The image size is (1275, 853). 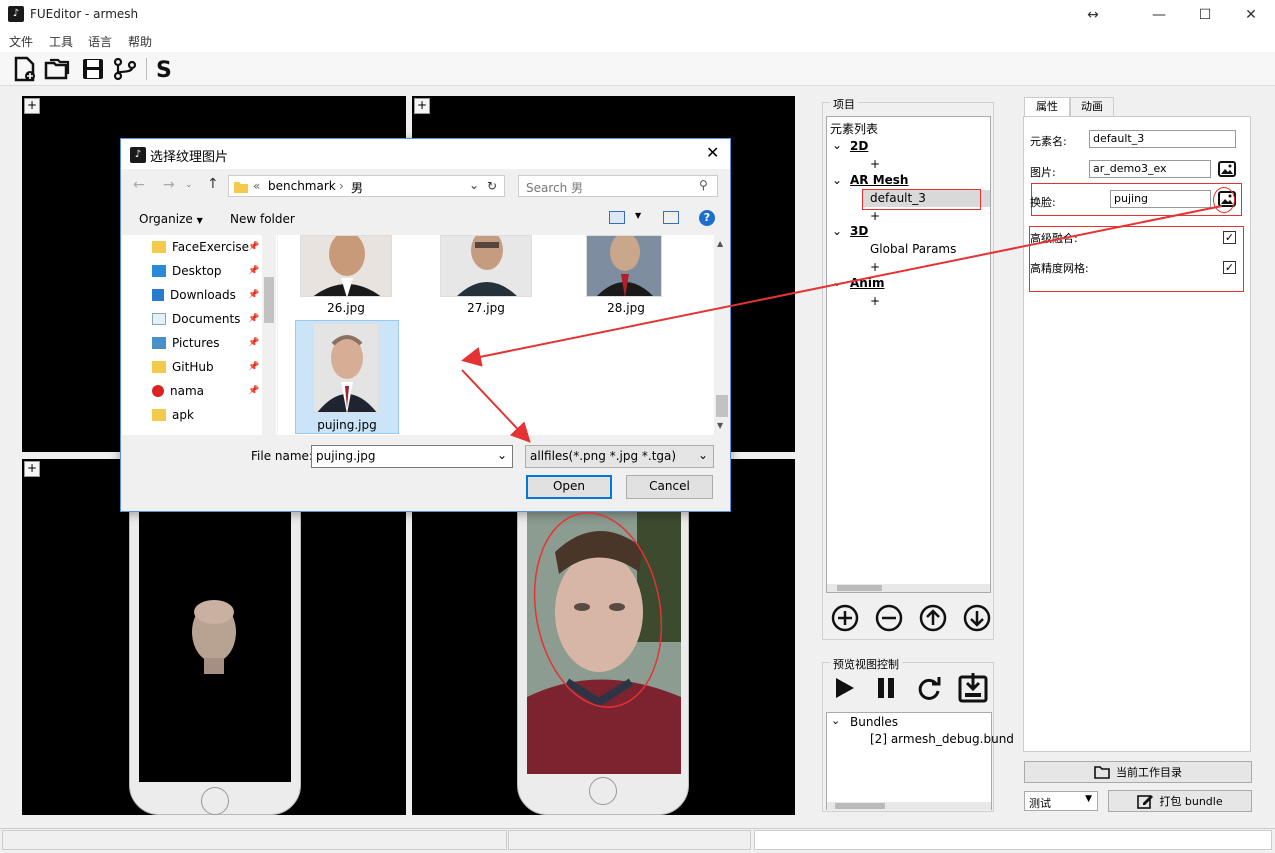 What do you see at coordinates (1150, 169) in the screenshot?
I see `image-input: ar_demo3_ex` at bounding box center [1150, 169].